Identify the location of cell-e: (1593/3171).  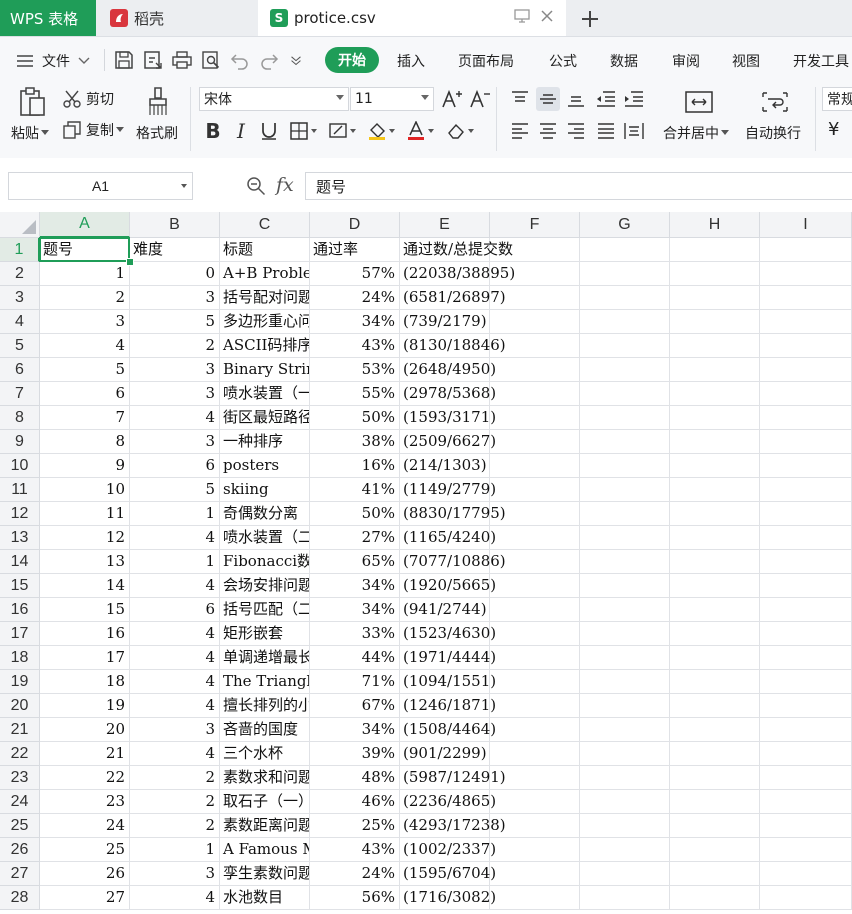
(448, 418).